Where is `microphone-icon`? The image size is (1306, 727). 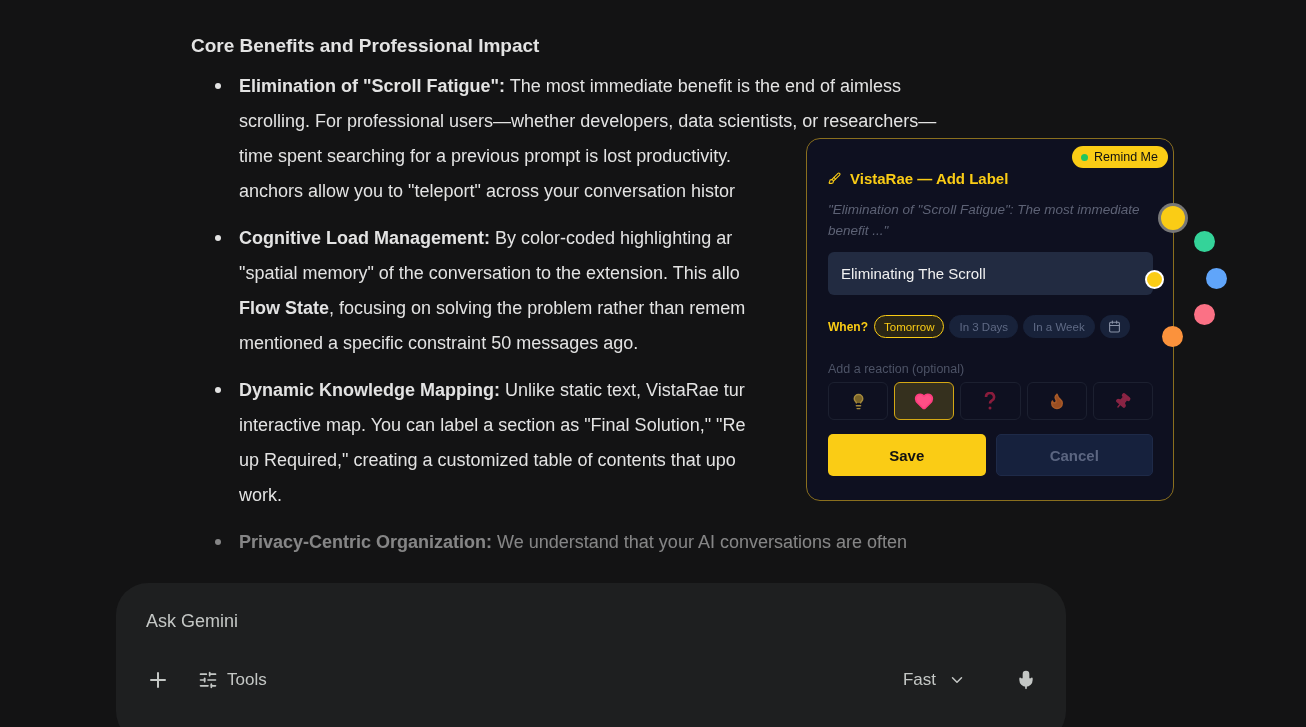
microphone-icon is located at coordinates (1026, 680).